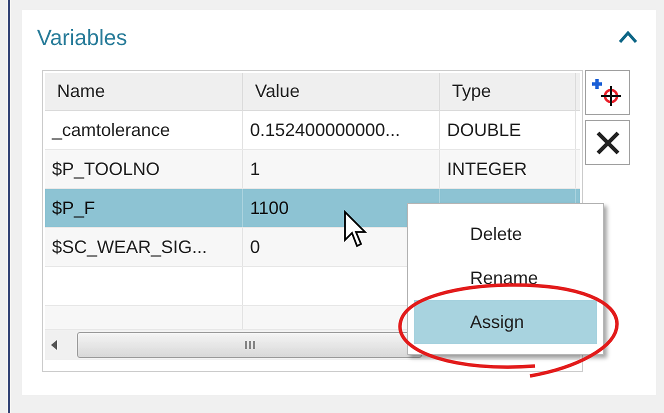 The height and width of the screenshot is (413, 664). I want to click on column-header: Name, so click(144, 91).